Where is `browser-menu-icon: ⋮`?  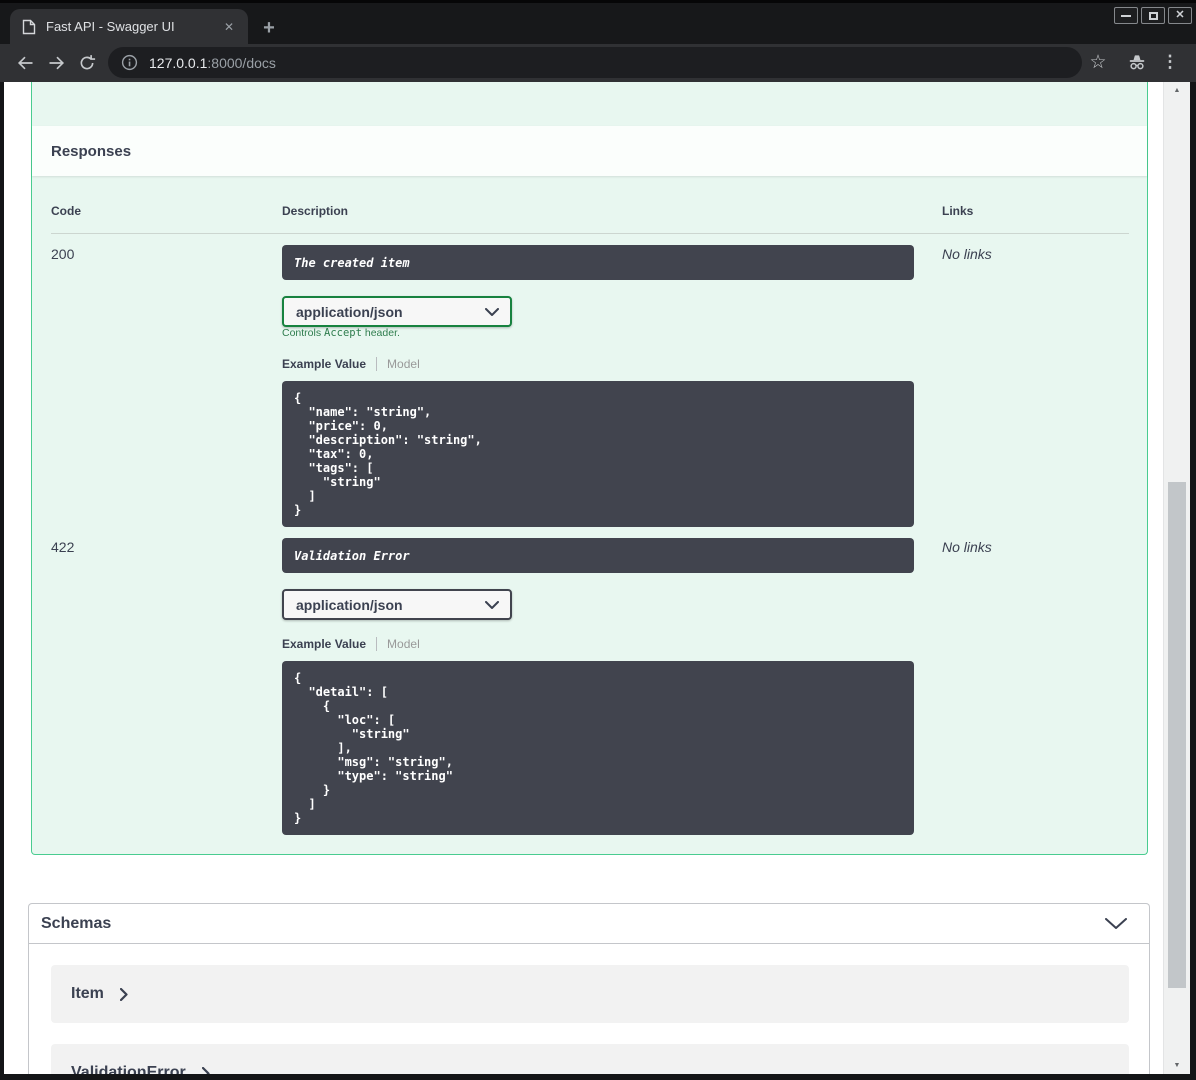 browser-menu-icon: ⋮ is located at coordinates (1170, 62).